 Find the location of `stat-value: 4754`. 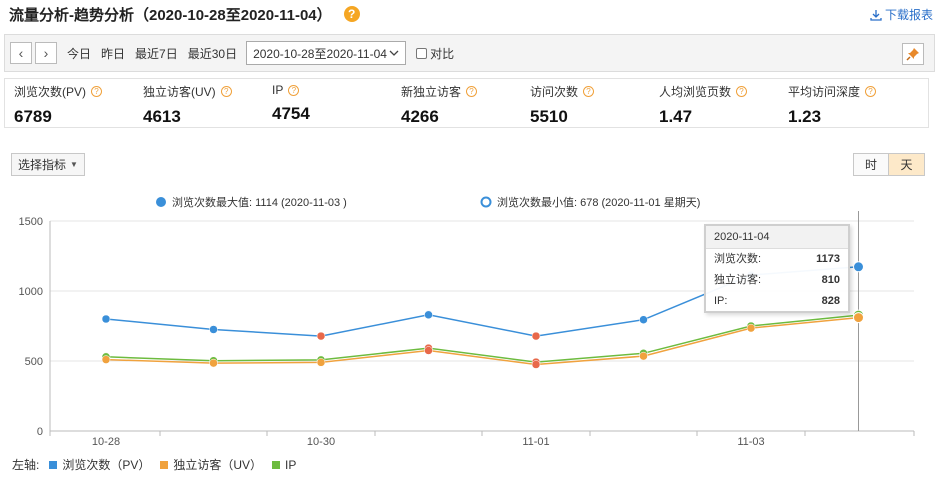

stat-value: 4754 is located at coordinates (291, 113).